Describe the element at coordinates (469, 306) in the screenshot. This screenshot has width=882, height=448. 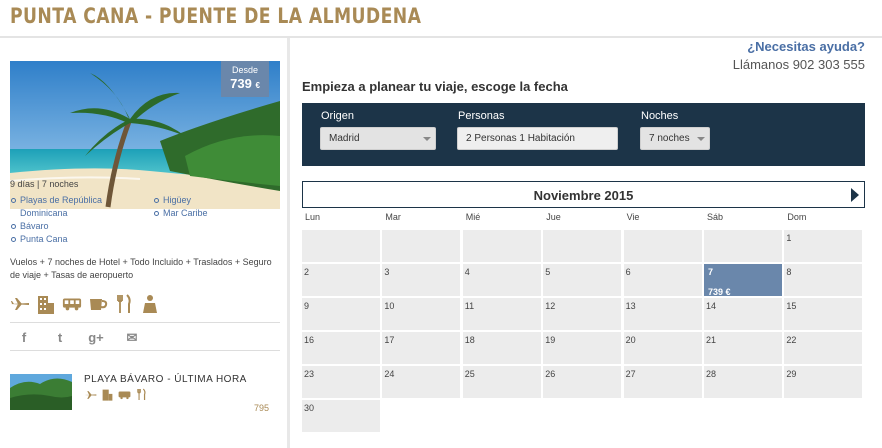
I see `day-number: 11` at that location.